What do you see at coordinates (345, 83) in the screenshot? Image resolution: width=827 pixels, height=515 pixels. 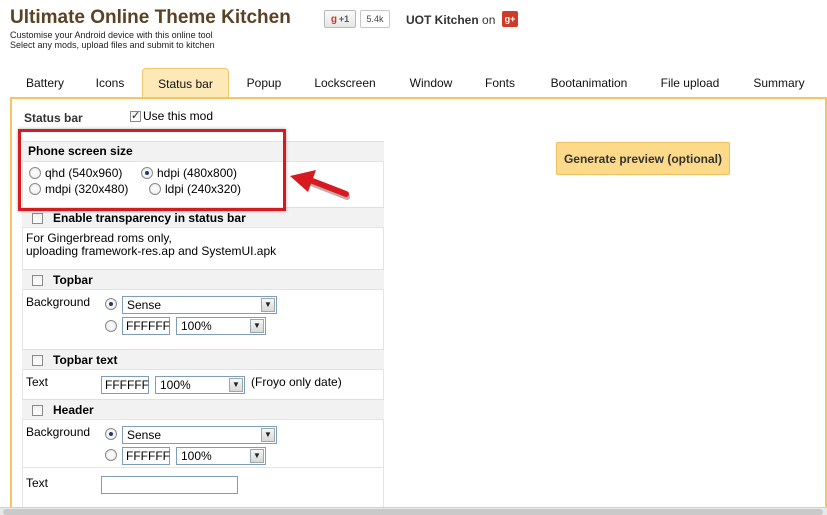 I see `tab-lockscreen: Lockscreen` at bounding box center [345, 83].